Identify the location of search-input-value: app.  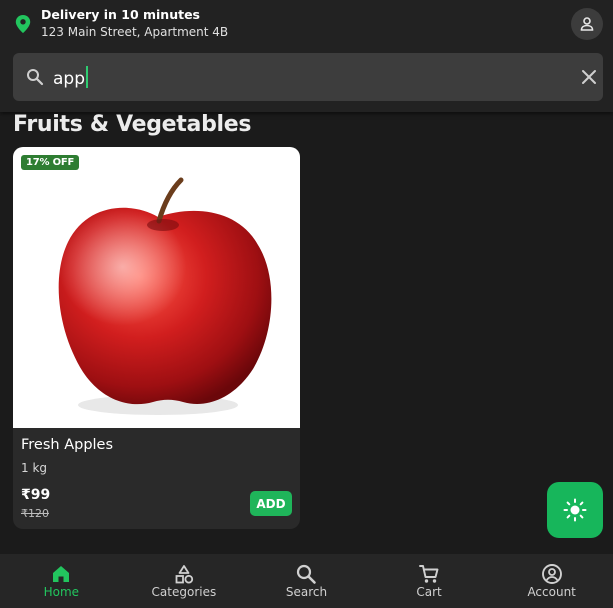
(69, 79).